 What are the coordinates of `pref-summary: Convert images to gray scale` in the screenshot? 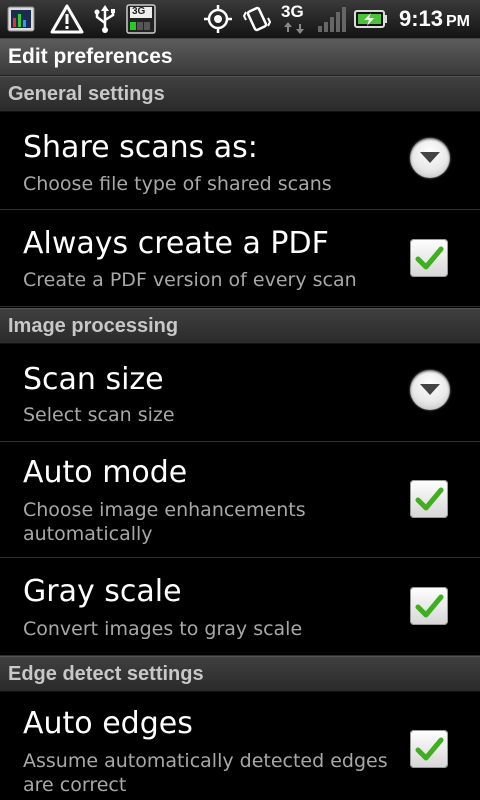 It's located at (163, 629).